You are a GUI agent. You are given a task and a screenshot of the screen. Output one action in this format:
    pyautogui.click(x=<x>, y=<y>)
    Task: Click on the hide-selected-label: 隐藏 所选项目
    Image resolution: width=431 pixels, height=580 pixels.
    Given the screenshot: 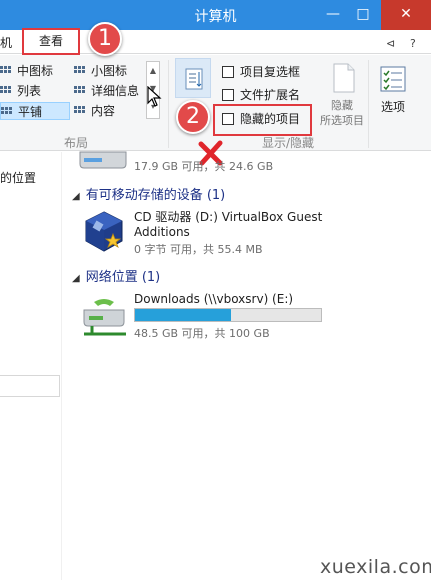 What is the action you would take?
    pyautogui.click(x=342, y=113)
    